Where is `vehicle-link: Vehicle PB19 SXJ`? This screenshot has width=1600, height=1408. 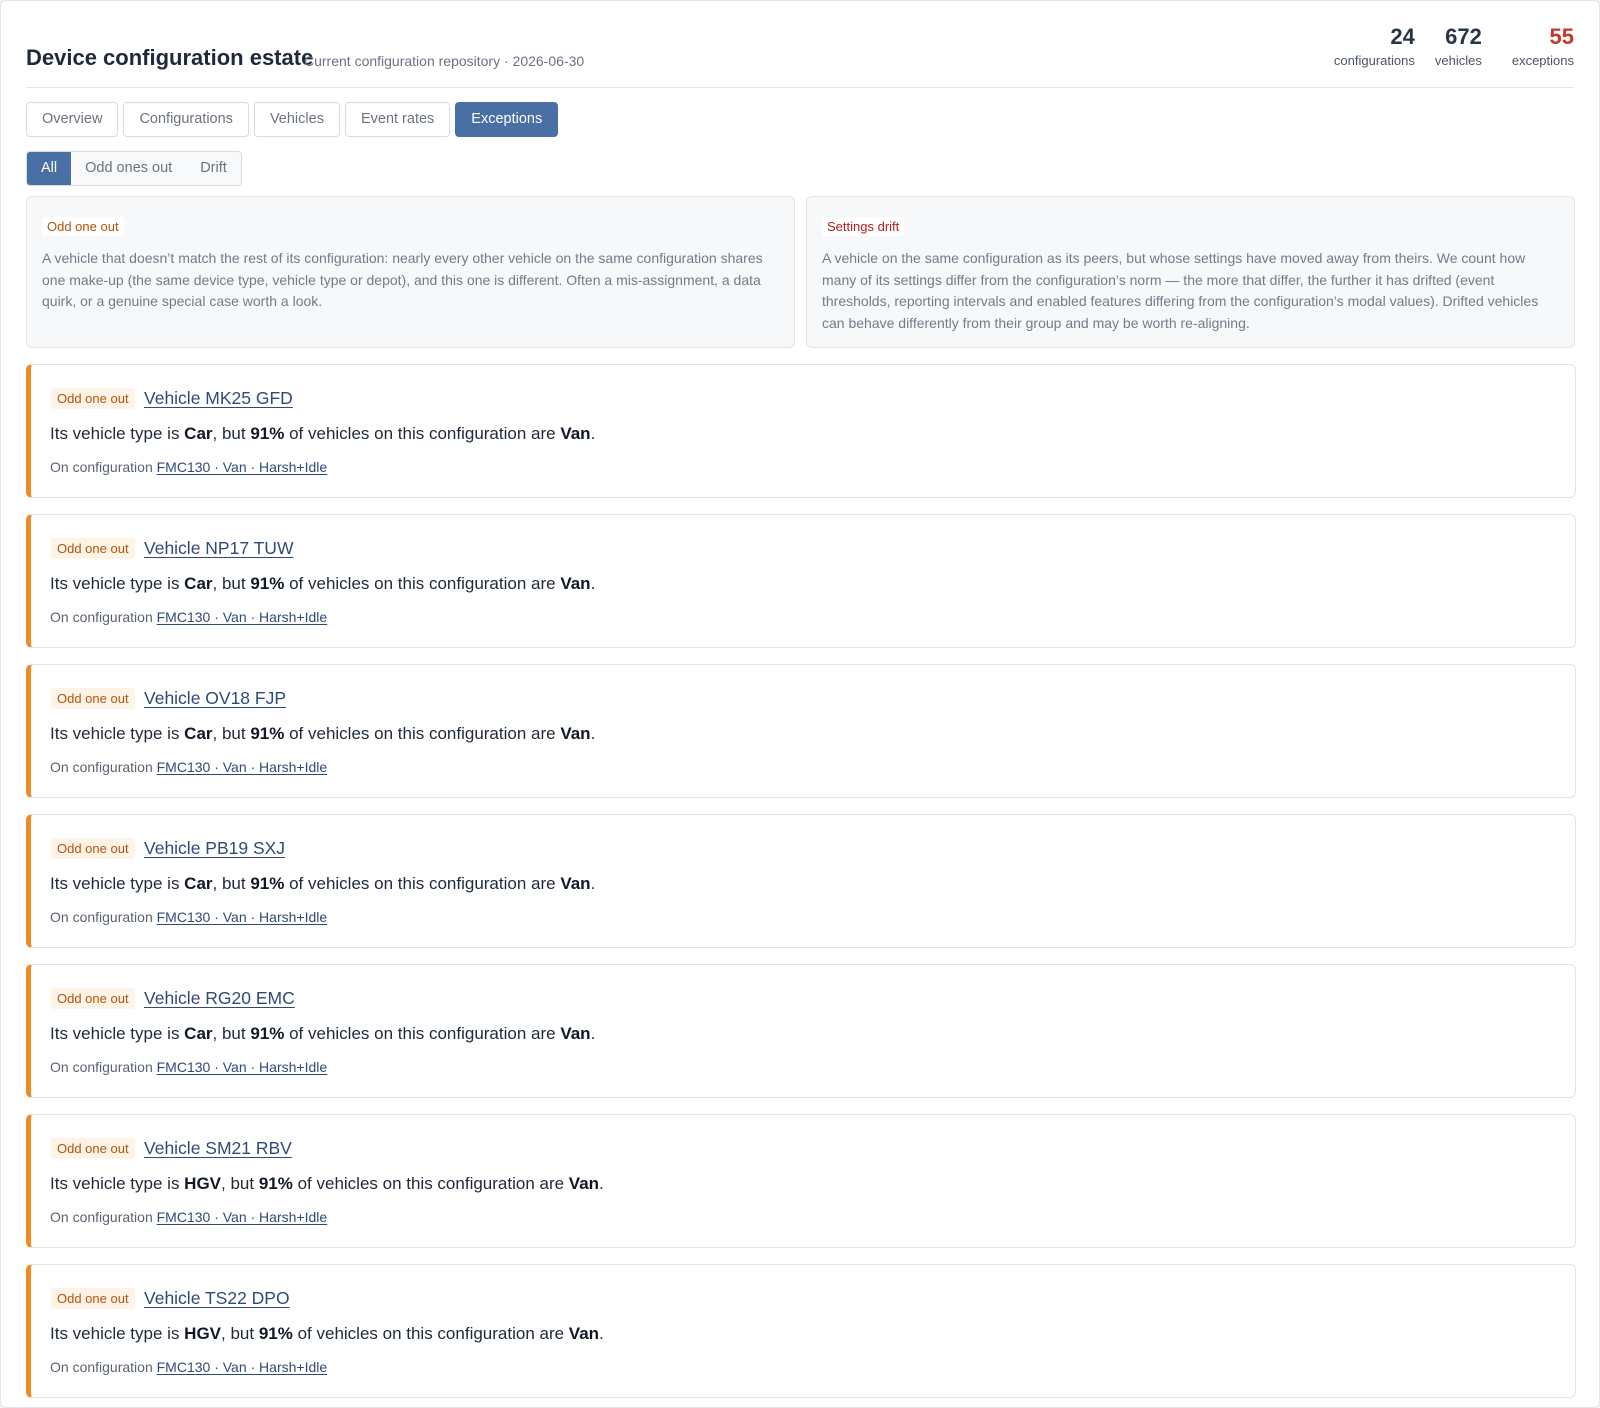 vehicle-link: Vehicle PB19 SXJ is located at coordinates (214, 848).